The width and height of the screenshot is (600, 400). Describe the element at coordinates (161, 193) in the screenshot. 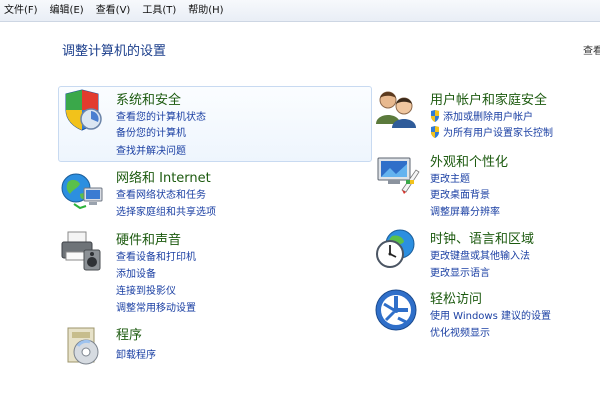

I see `link-network-status: 查看网络状态和任务` at that location.